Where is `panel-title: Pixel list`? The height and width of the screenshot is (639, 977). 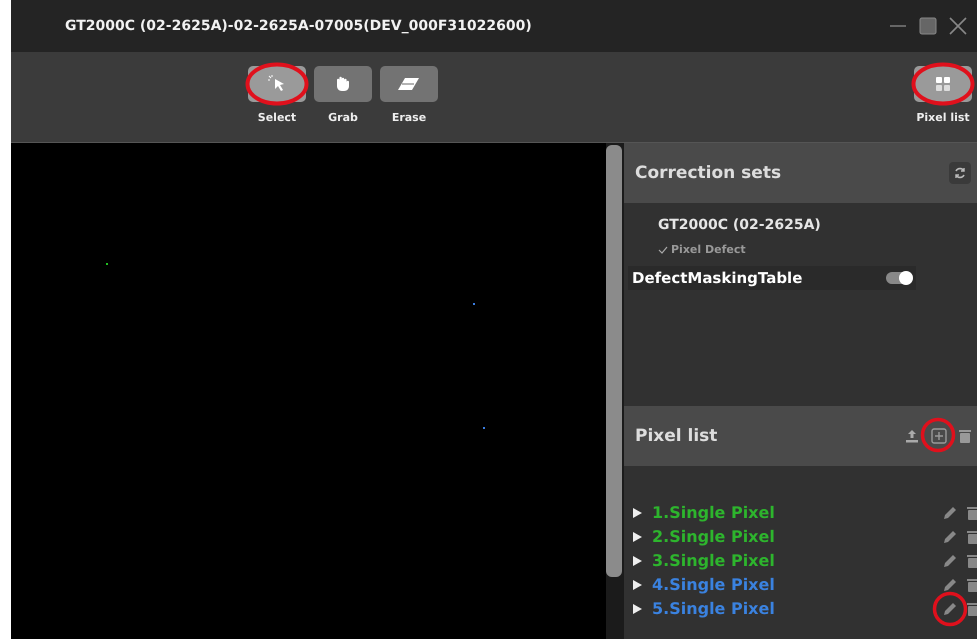
panel-title: Pixel list is located at coordinates (676, 436).